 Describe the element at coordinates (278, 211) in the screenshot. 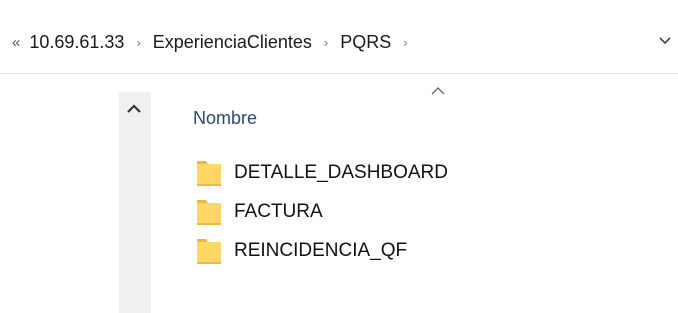

I see `file-name: FACTURA` at that location.